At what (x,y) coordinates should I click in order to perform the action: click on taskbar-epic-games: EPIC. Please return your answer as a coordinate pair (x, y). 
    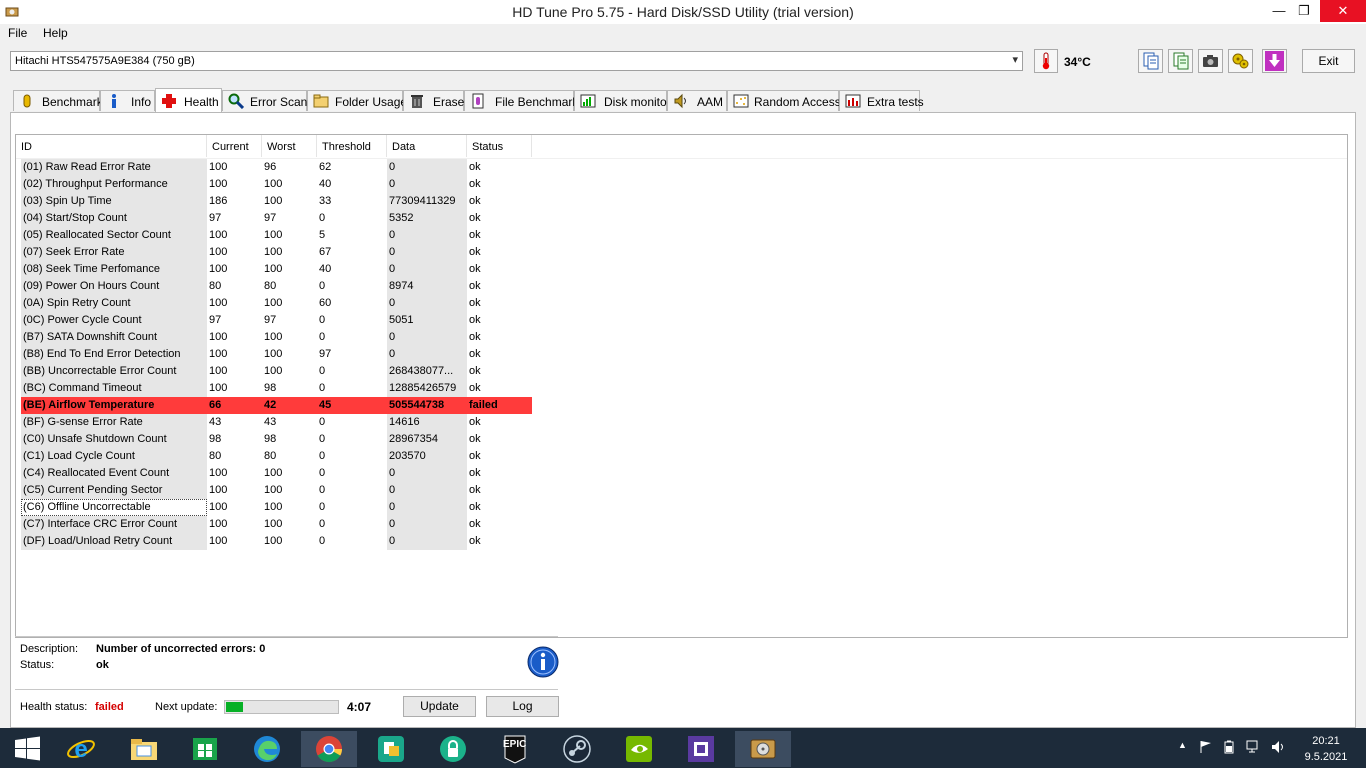
    Looking at the image, I should click on (515, 749).